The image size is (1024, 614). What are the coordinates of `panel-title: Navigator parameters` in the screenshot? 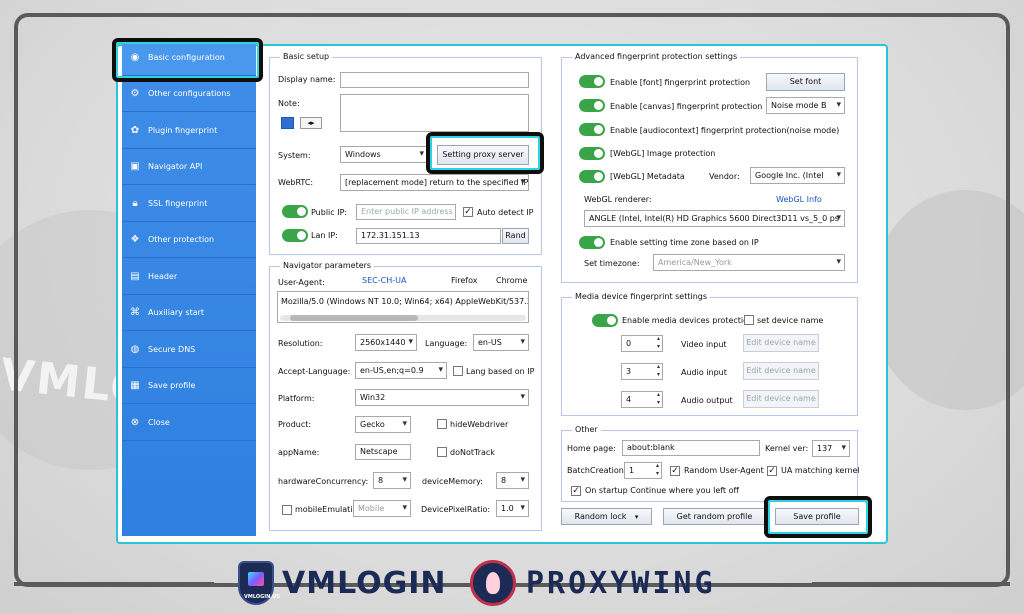 It's located at (327, 265).